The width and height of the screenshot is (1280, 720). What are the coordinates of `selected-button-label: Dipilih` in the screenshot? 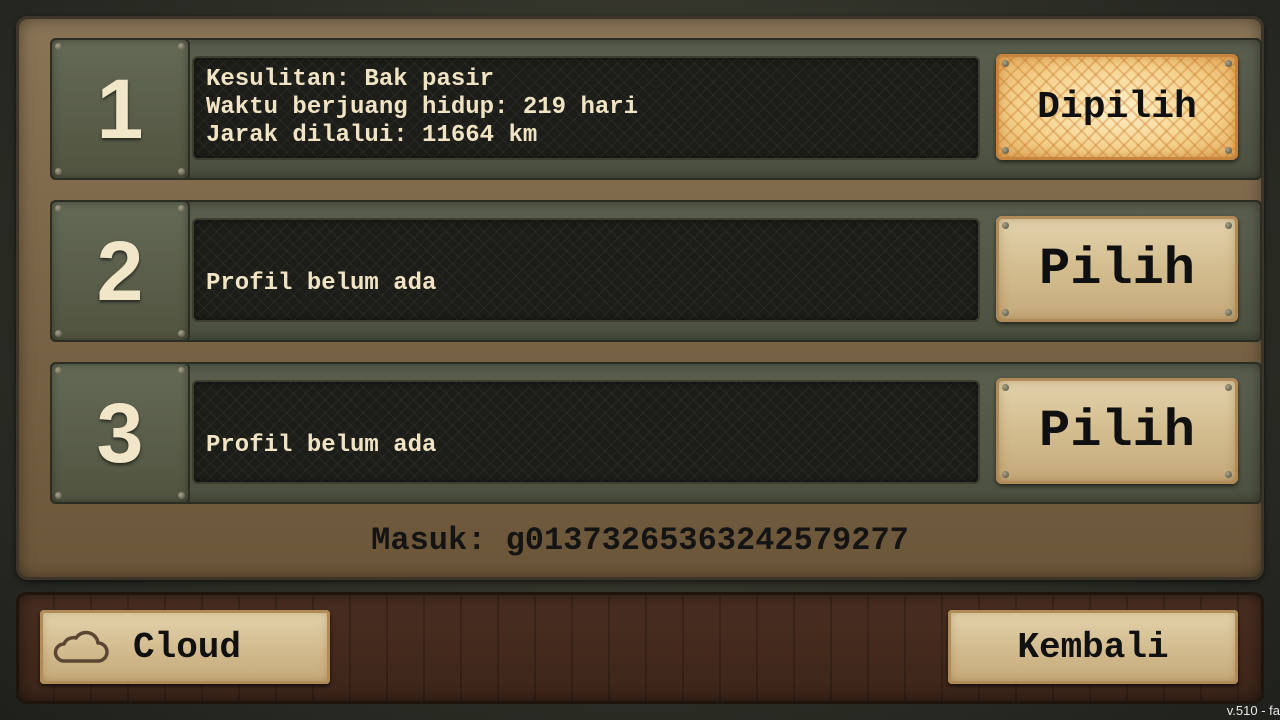 It's located at (1117, 107).